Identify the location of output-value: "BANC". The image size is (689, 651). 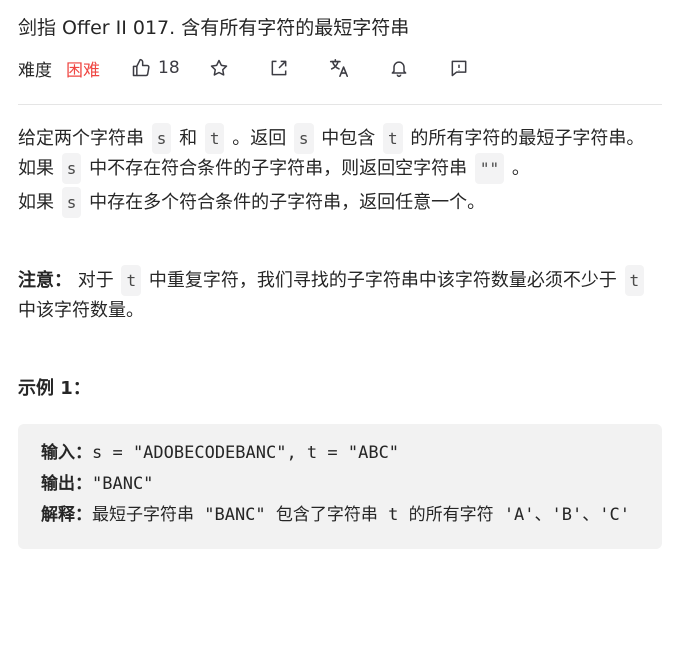
(123, 484).